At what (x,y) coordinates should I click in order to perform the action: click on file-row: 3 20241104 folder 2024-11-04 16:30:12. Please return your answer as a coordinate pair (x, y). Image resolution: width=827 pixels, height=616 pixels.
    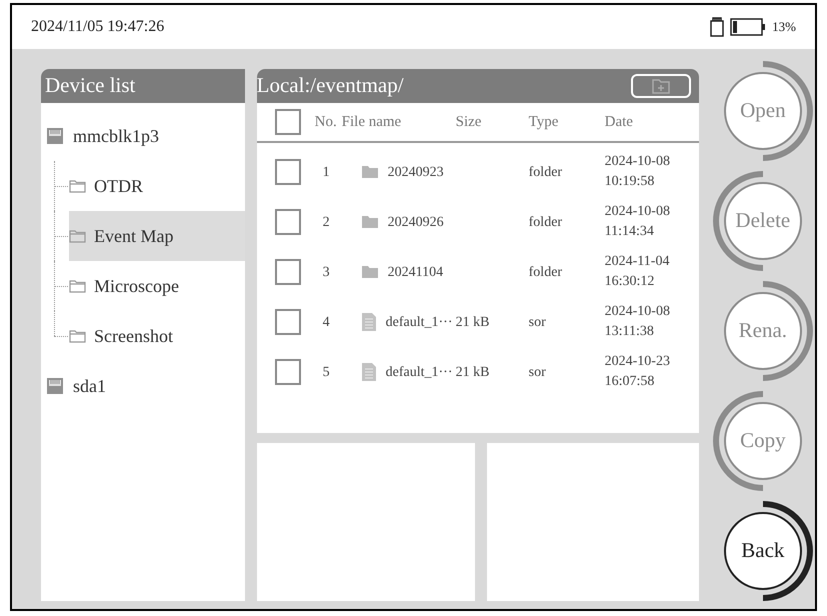
    Looking at the image, I should click on (477, 272).